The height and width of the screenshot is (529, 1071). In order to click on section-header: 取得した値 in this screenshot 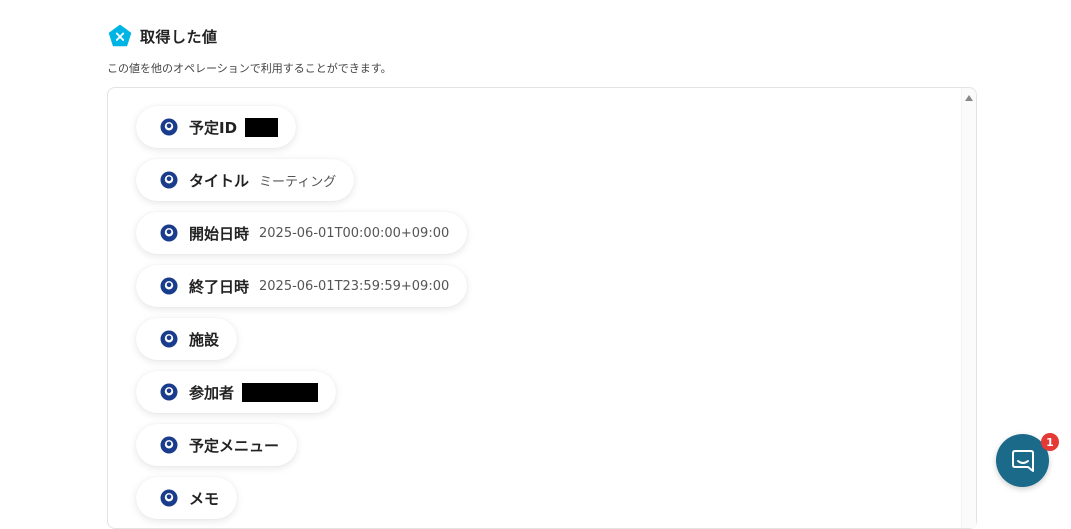, I will do `click(163, 36)`.